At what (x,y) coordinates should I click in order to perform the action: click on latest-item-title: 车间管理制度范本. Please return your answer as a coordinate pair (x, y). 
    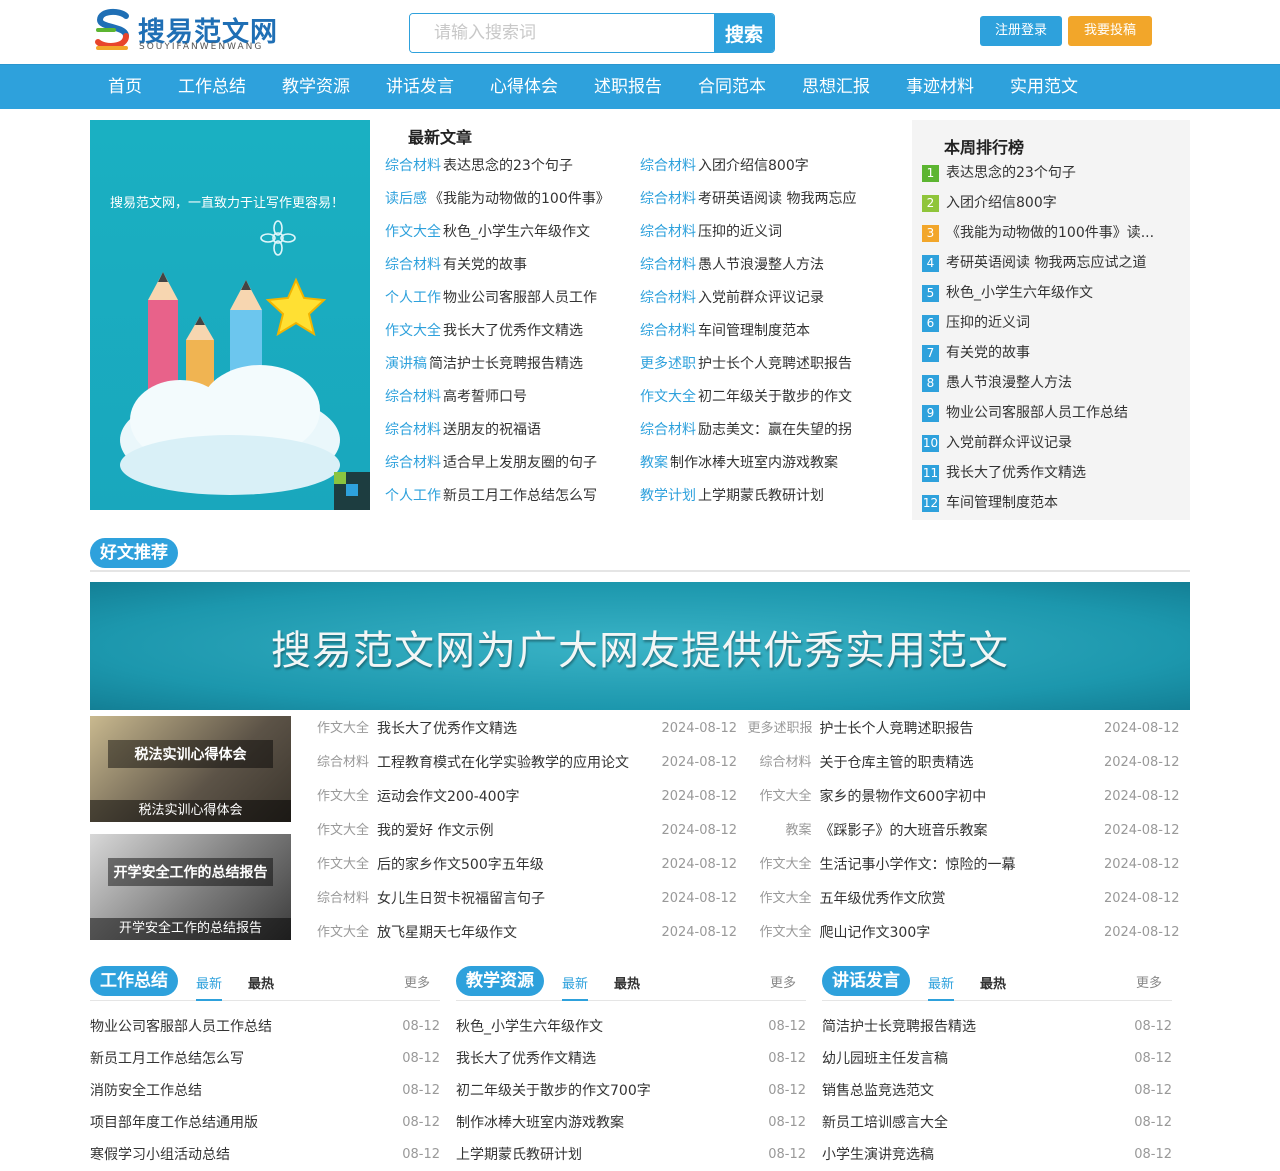
    Looking at the image, I should click on (754, 331).